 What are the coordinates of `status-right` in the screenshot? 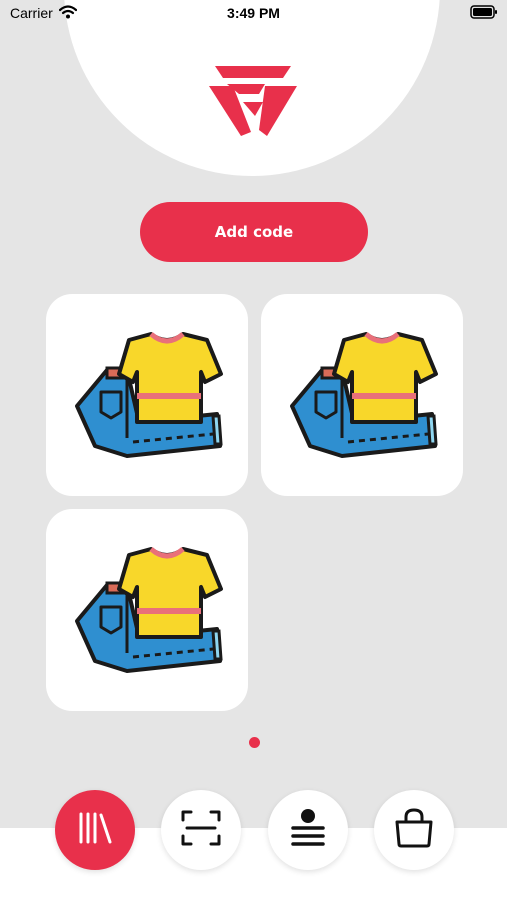 It's located at (484, 13).